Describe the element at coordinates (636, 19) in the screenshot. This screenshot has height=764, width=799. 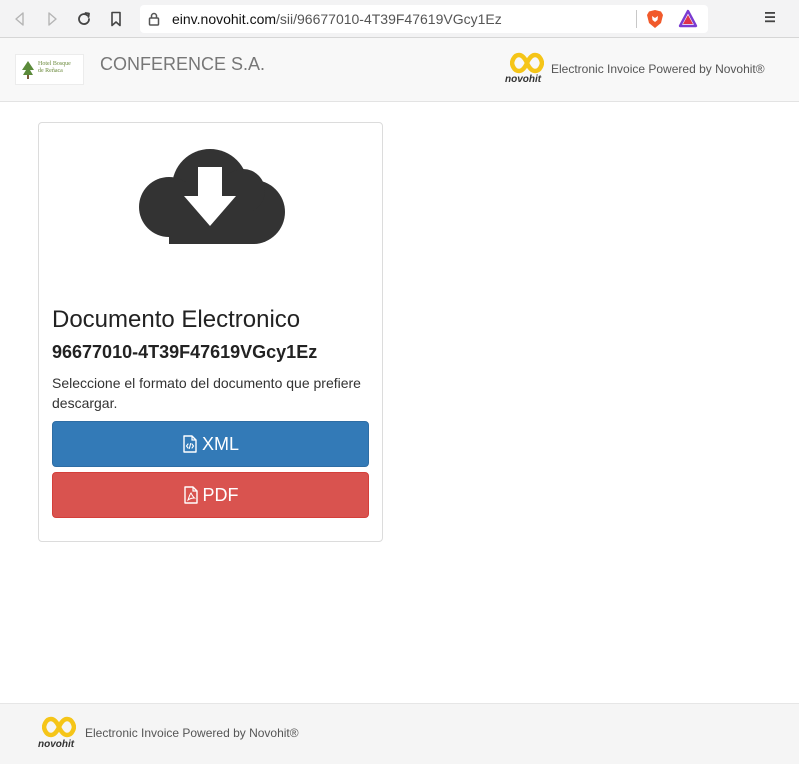
I see `address-bar-divider` at that location.